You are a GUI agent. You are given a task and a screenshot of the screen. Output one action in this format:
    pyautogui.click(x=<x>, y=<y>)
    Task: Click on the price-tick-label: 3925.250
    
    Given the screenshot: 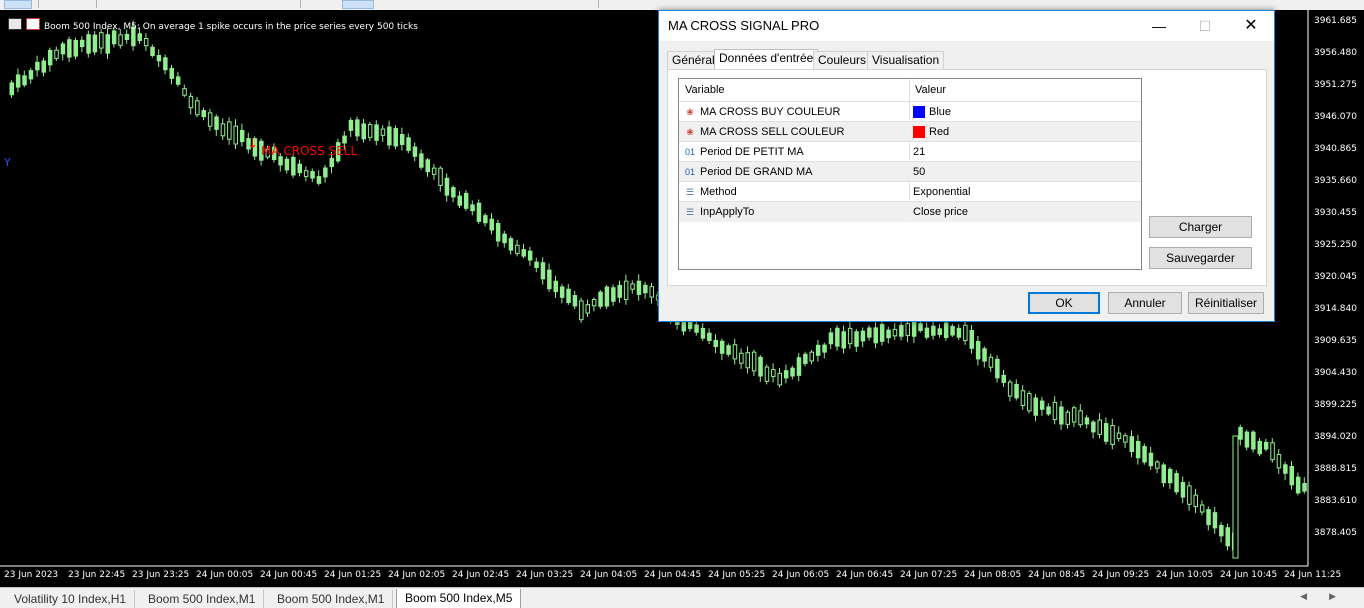 What is the action you would take?
    pyautogui.click(x=1335, y=245)
    